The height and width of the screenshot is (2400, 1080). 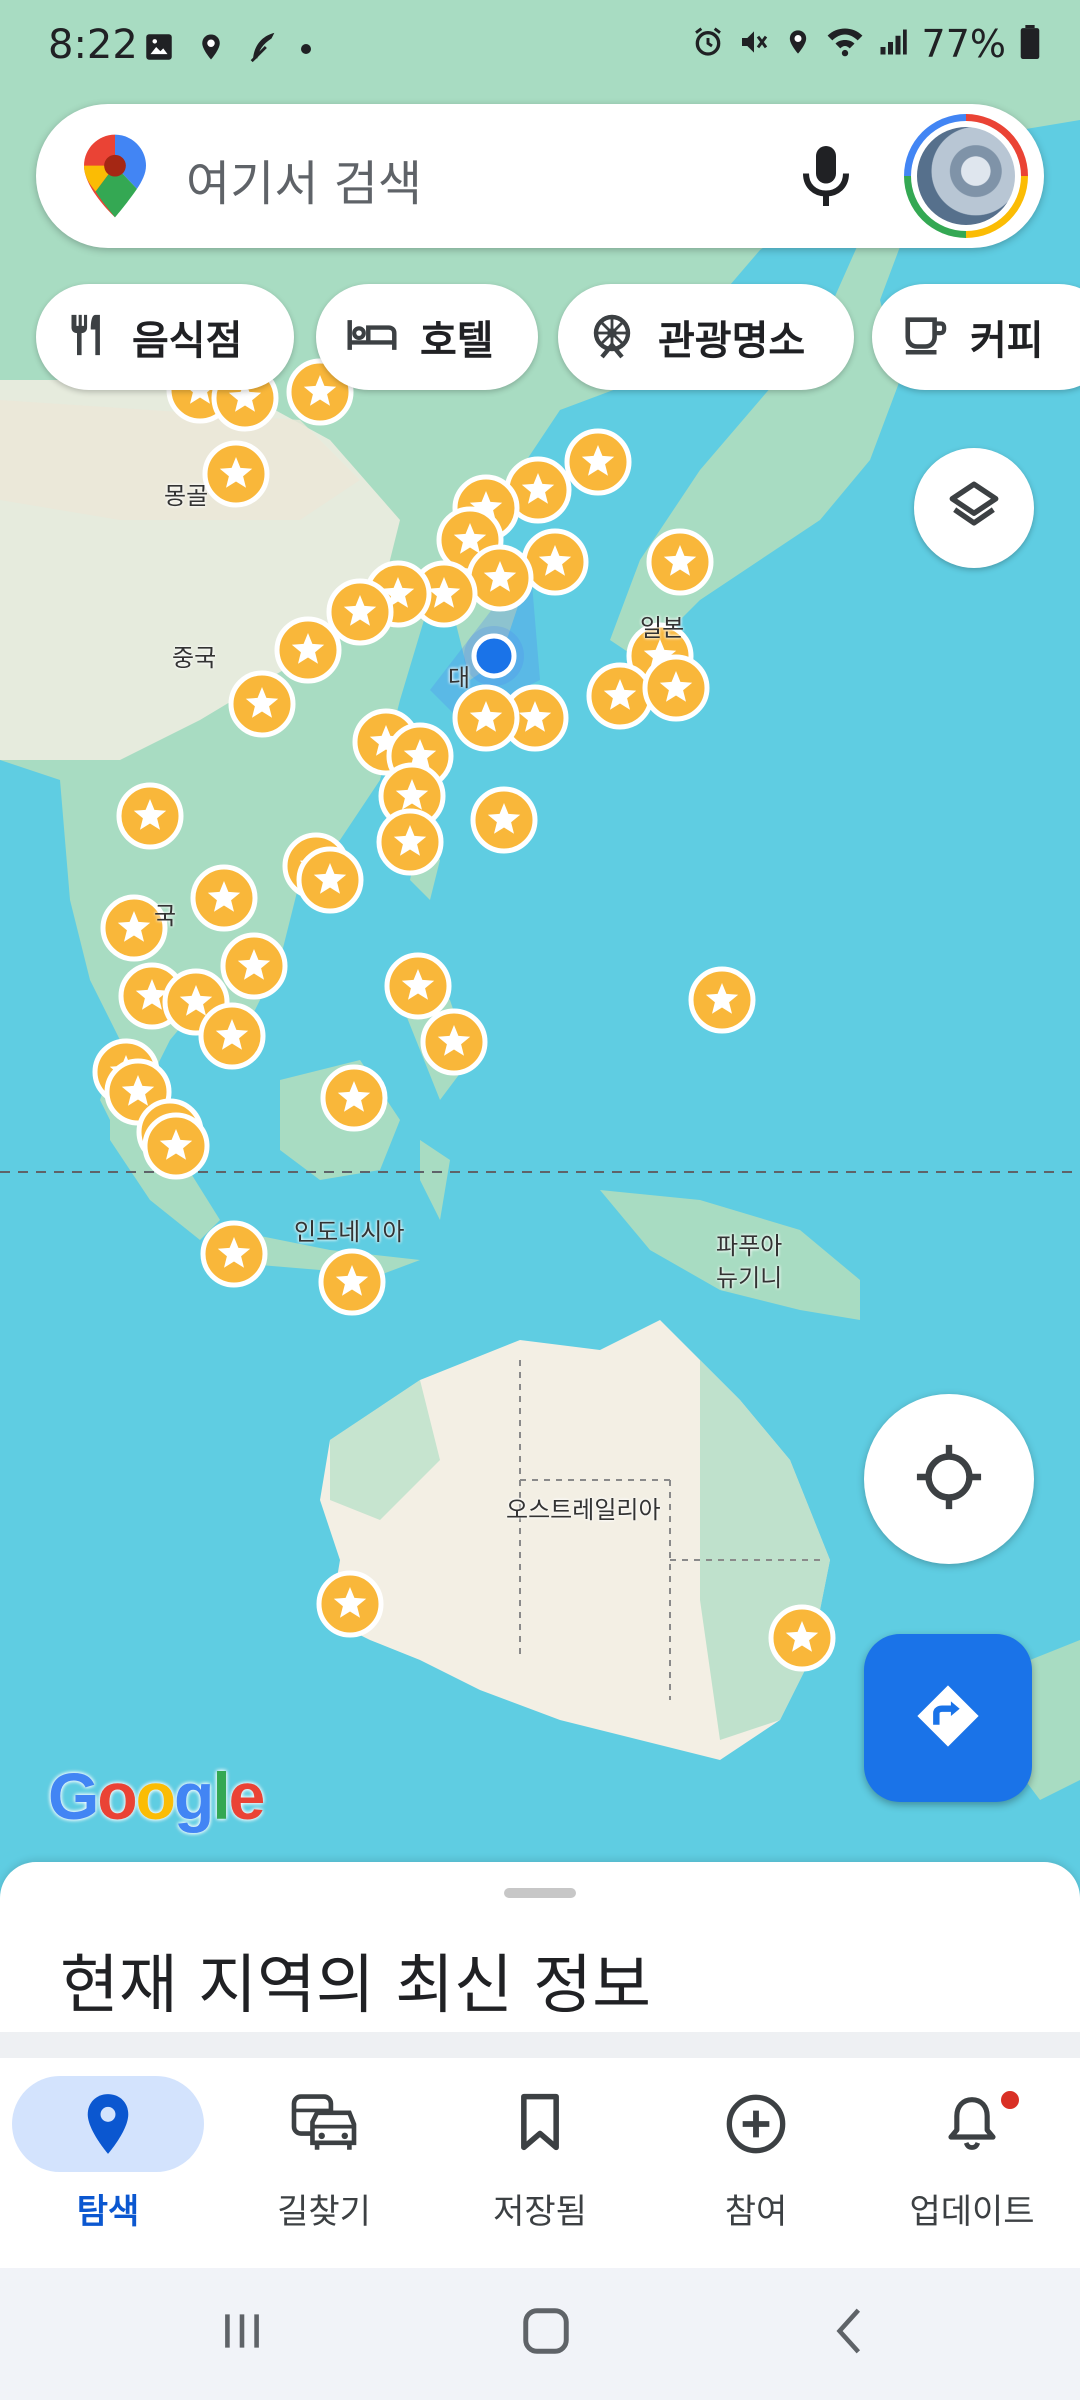 What do you see at coordinates (324, 2124) in the screenshot?
I see `commute-car-icon` at bounding box center [324, 2124].